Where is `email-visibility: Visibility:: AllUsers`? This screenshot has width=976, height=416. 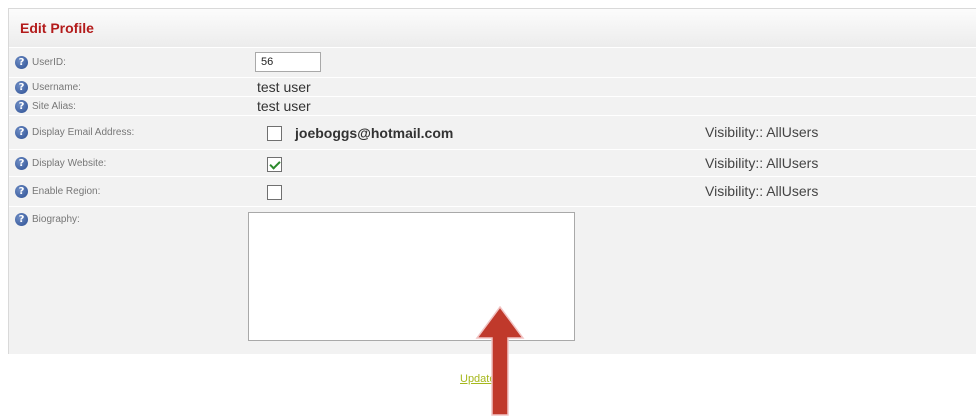 email-visibility: Visibility:: AllUsers is located at coordinates (762, 132).